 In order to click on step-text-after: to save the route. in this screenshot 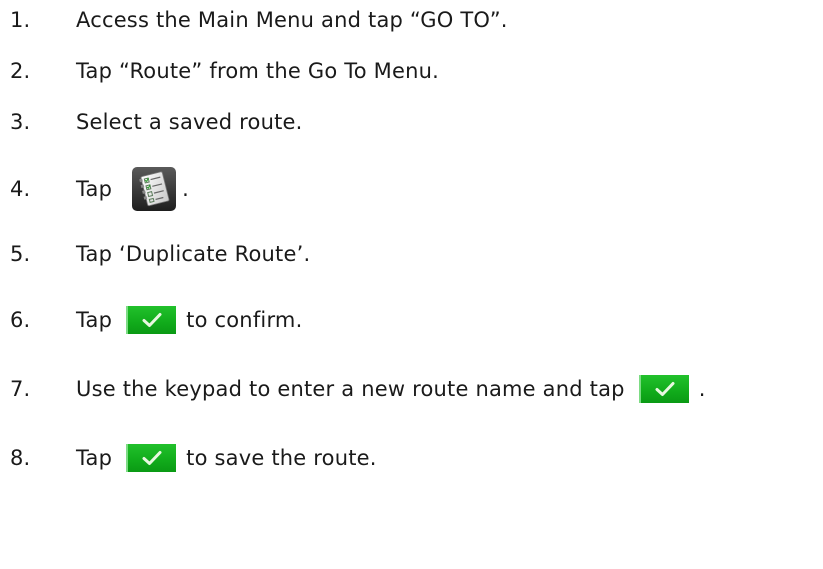, I will do `click(281, 458)`.